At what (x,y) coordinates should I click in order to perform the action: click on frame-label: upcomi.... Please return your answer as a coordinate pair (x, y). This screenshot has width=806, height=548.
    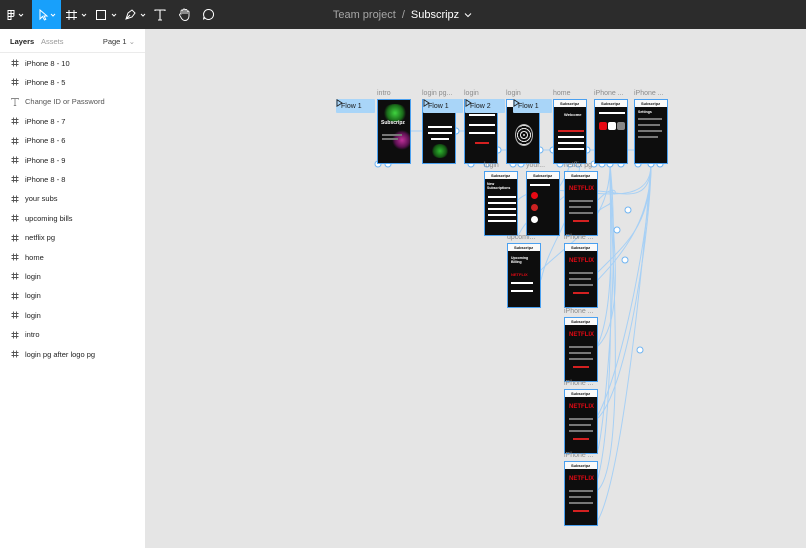
    Looking at the image, I should click on (521, 237).